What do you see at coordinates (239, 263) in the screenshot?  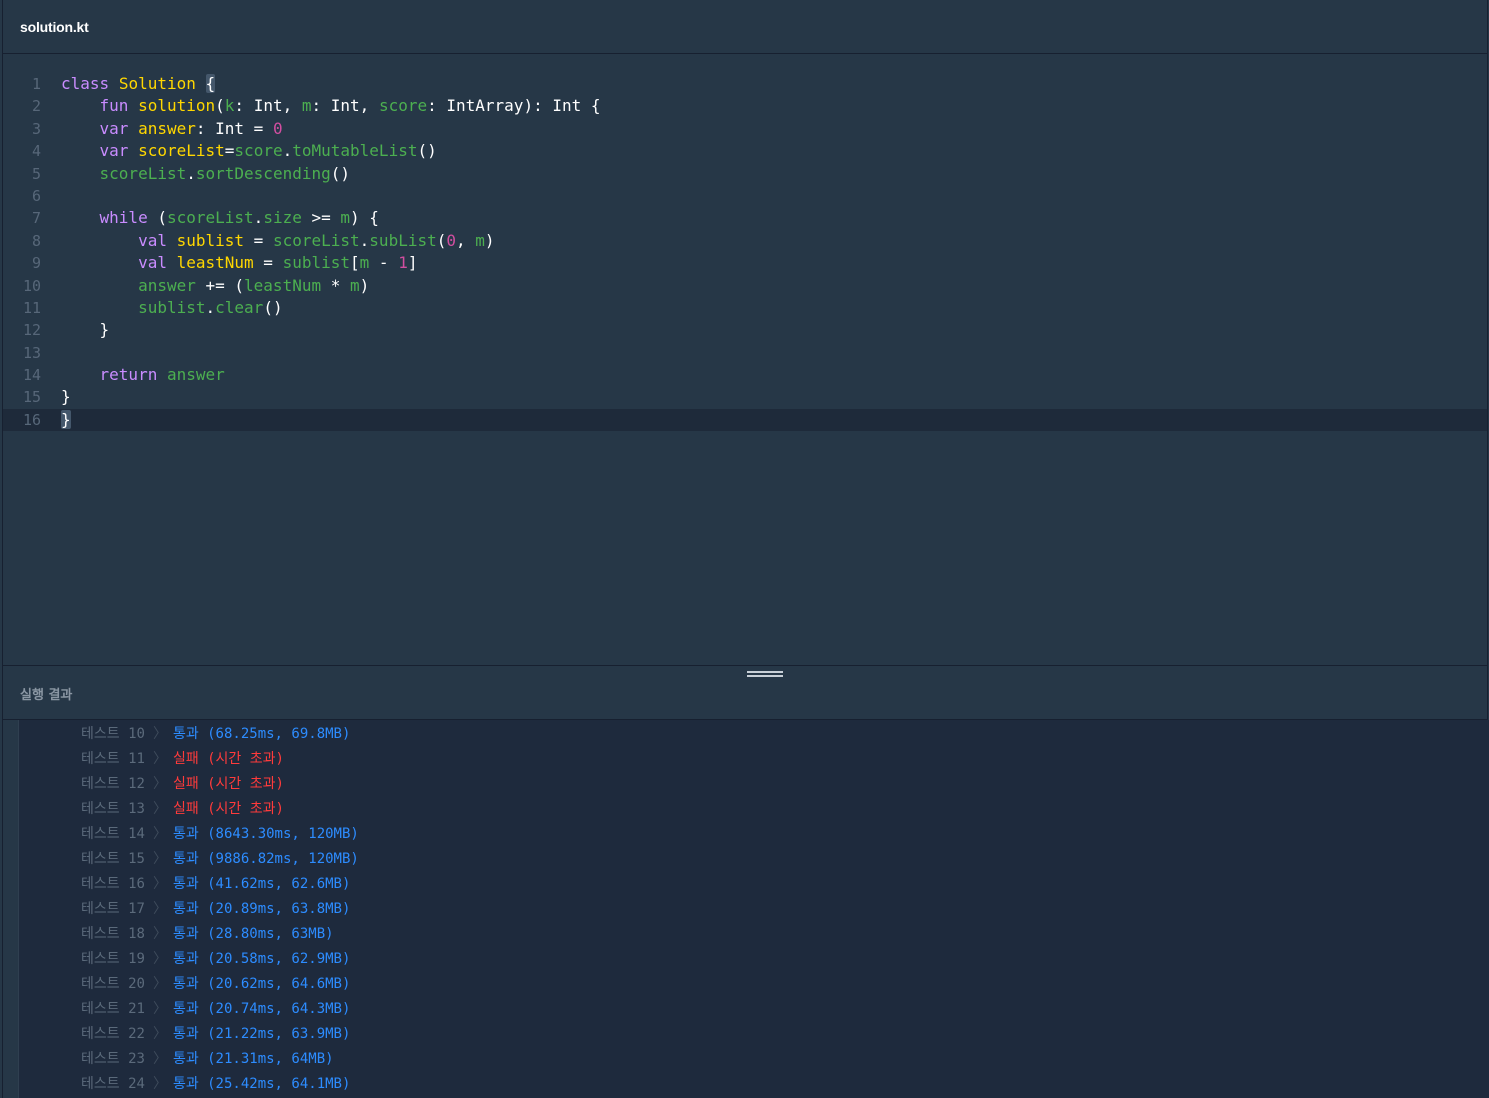 I see `code-text: val leastNum = sublist[m - 1]` at bounding box center [239, 263].